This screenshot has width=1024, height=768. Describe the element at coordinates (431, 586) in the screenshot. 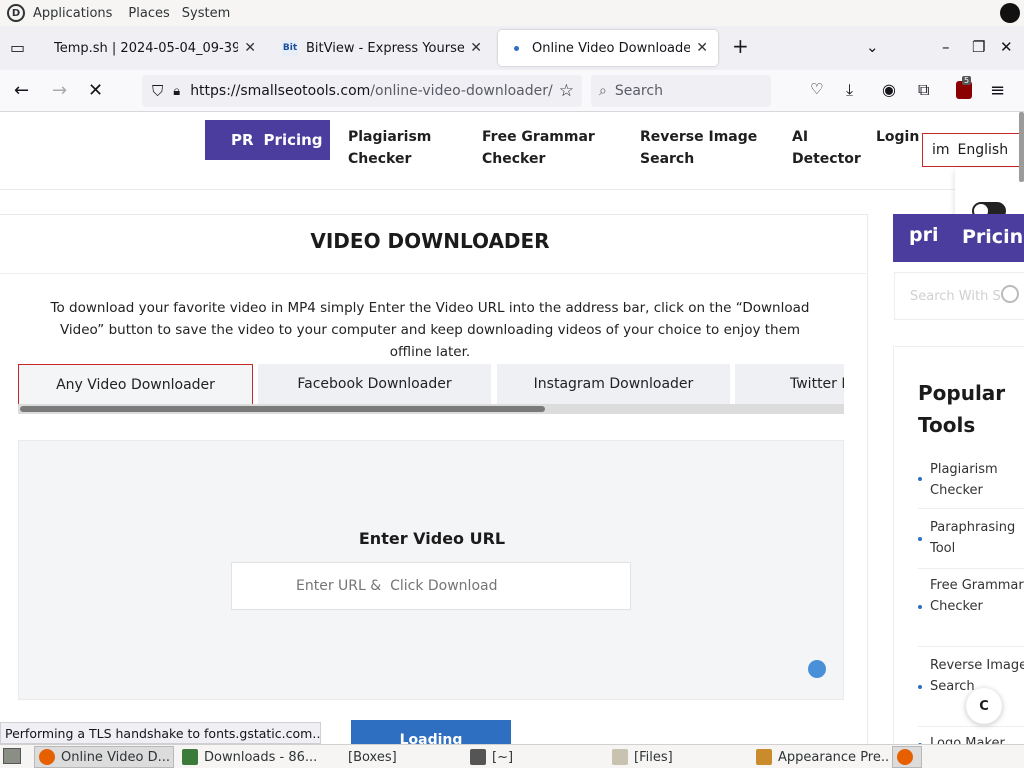

I see `video-url-input` at that location.